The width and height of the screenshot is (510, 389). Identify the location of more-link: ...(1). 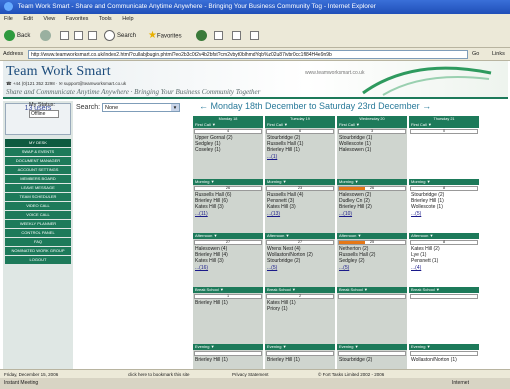
(300, 157).